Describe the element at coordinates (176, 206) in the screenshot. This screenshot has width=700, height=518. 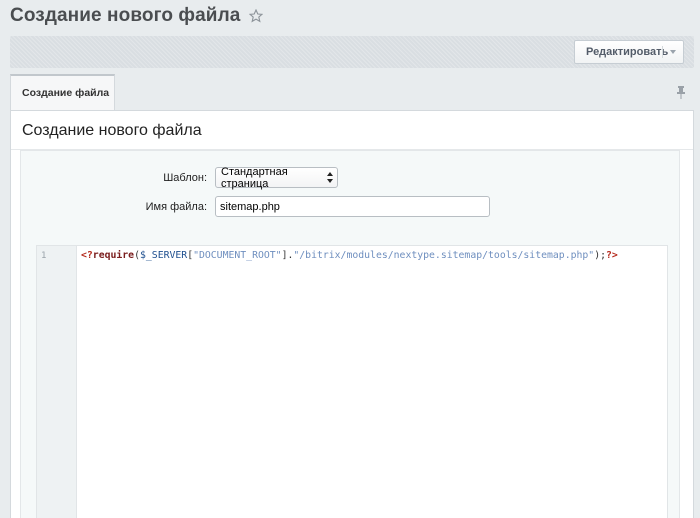
I see `filename-label: Имя файла:` at that location.